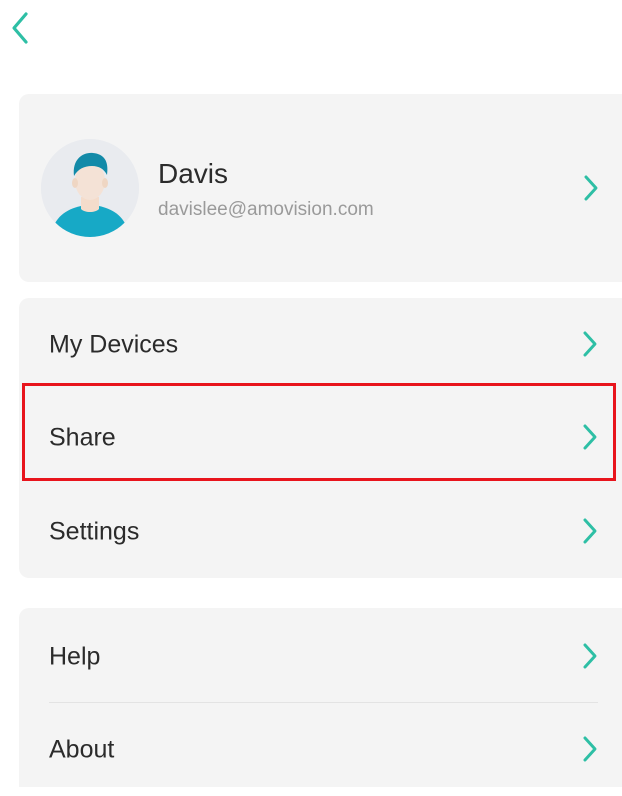 The image size is (622, 796). I want to click on user-avatar-icon, so click(90, 188).